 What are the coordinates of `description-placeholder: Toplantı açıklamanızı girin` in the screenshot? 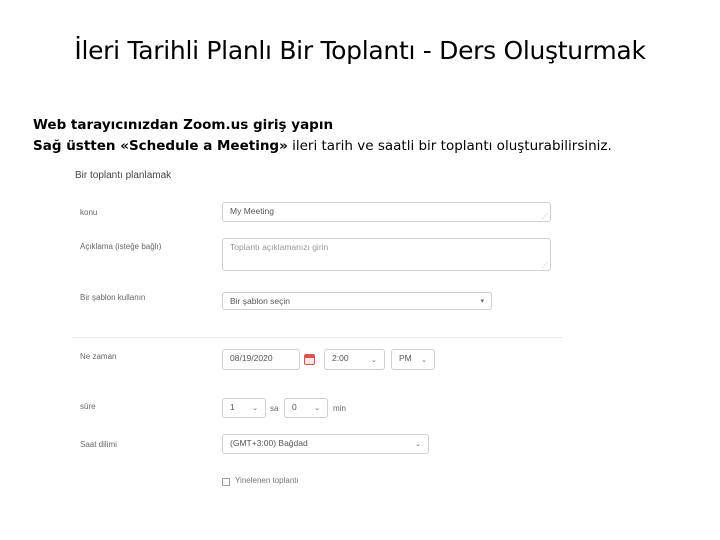 It's located at (279, 247).